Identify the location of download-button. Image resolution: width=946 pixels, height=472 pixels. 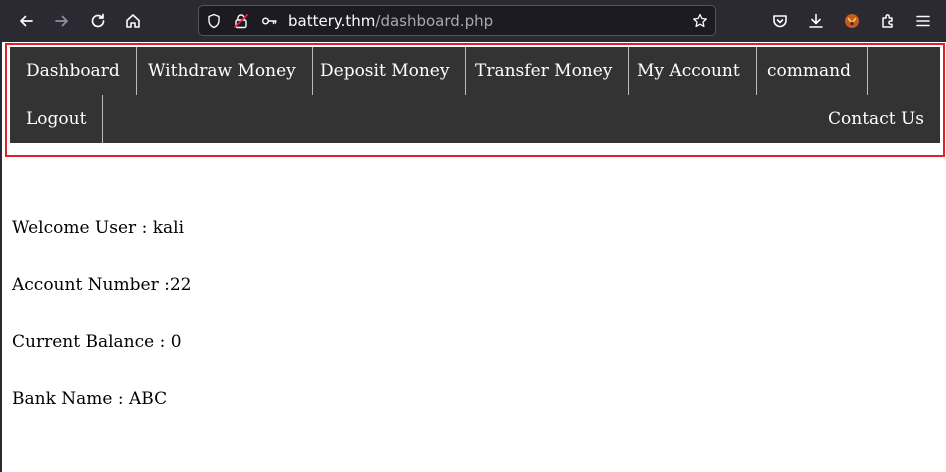
(816, 21).